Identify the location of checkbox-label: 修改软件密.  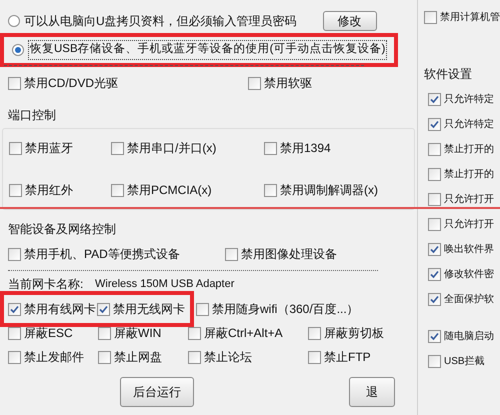
(469, 275).